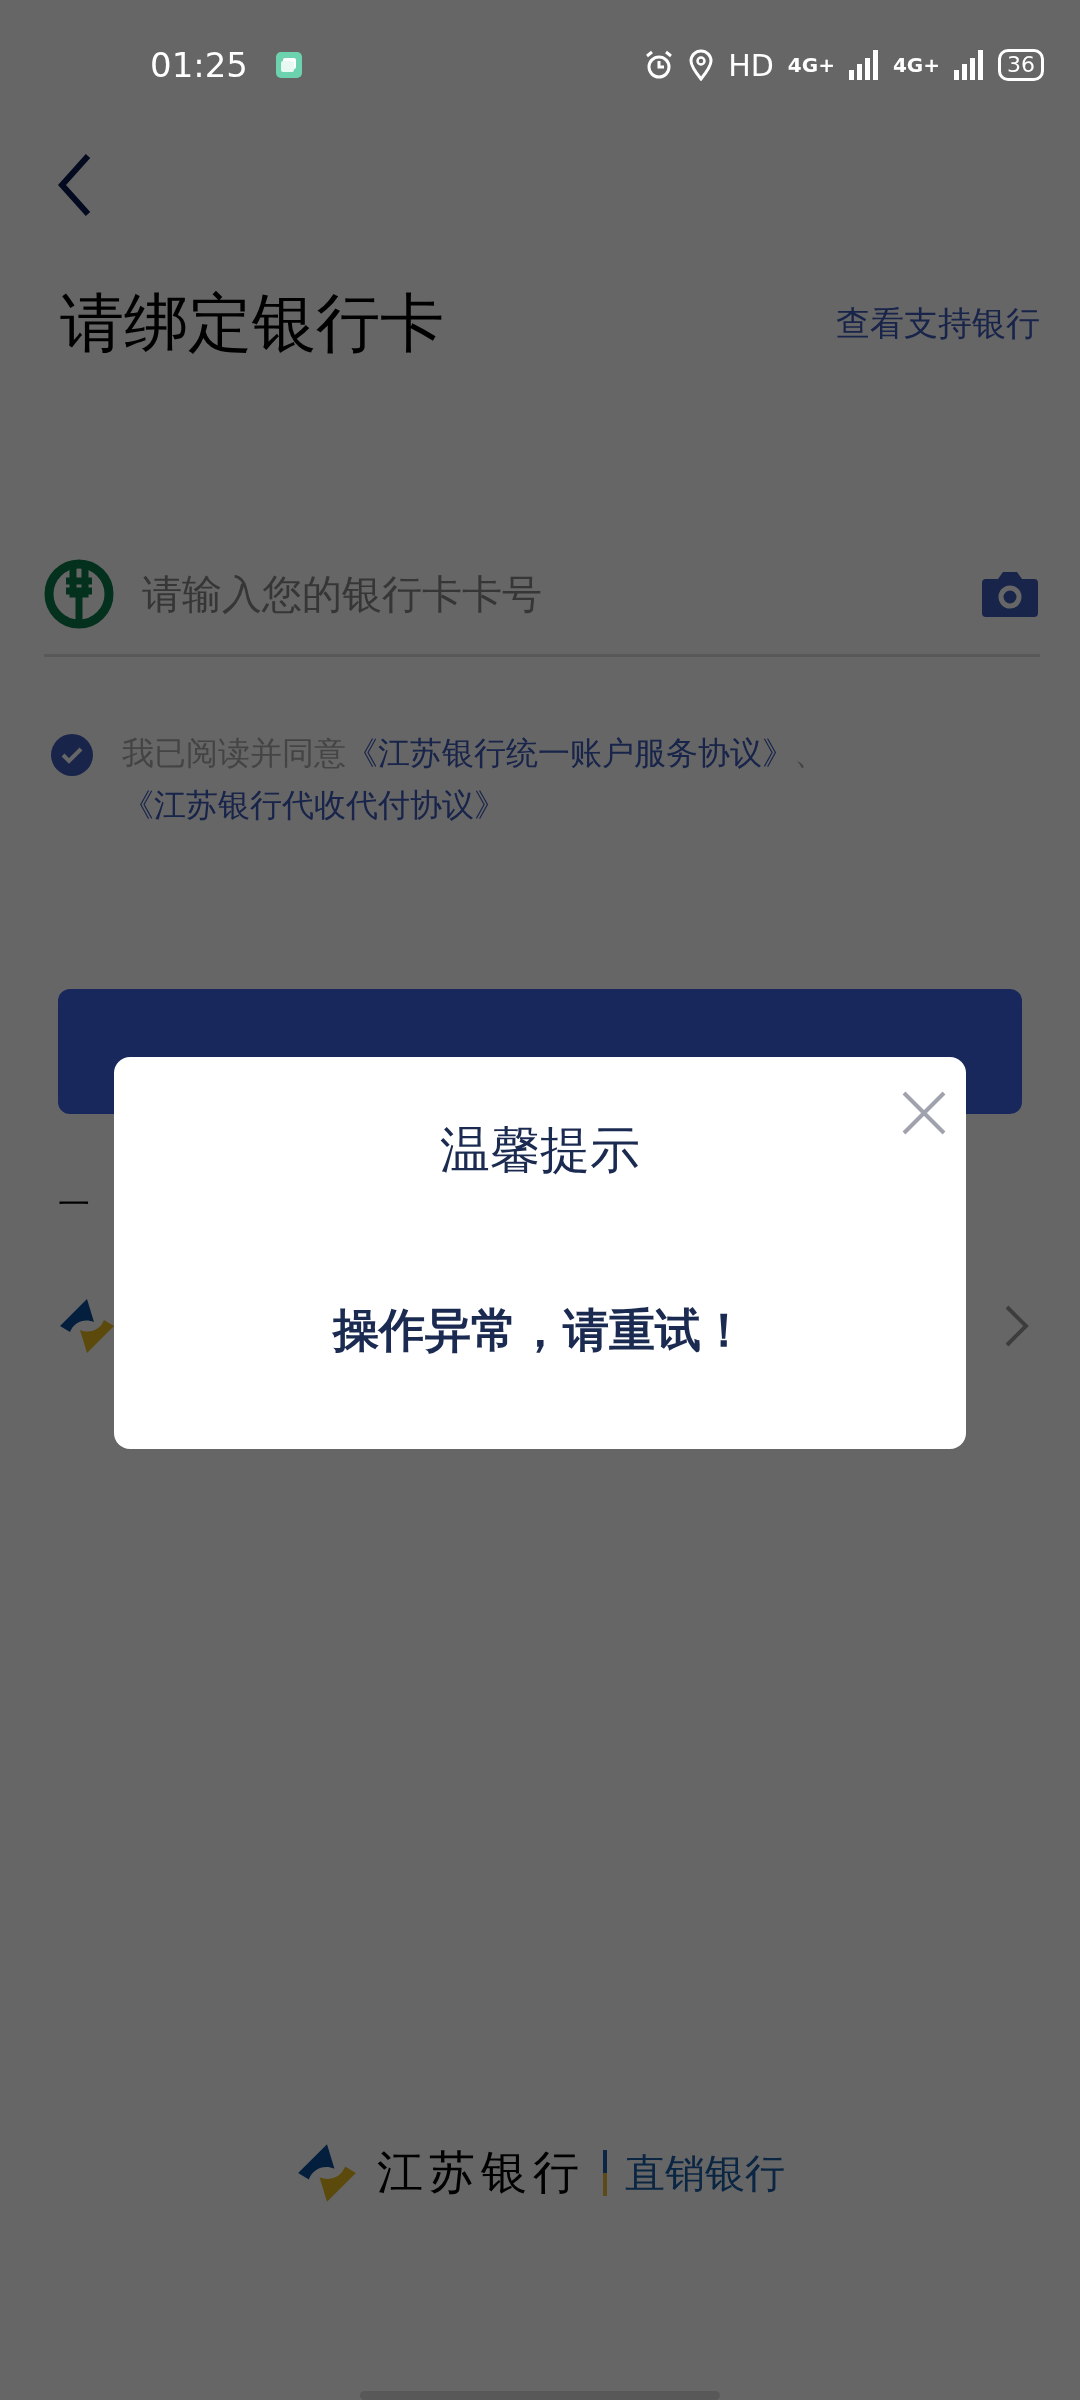 This screenshot has height=2400, width=1080. Describe the element at coordinates (252, 323) in the screenshot. I see `page-title: 请绑定银行卡` at that location.